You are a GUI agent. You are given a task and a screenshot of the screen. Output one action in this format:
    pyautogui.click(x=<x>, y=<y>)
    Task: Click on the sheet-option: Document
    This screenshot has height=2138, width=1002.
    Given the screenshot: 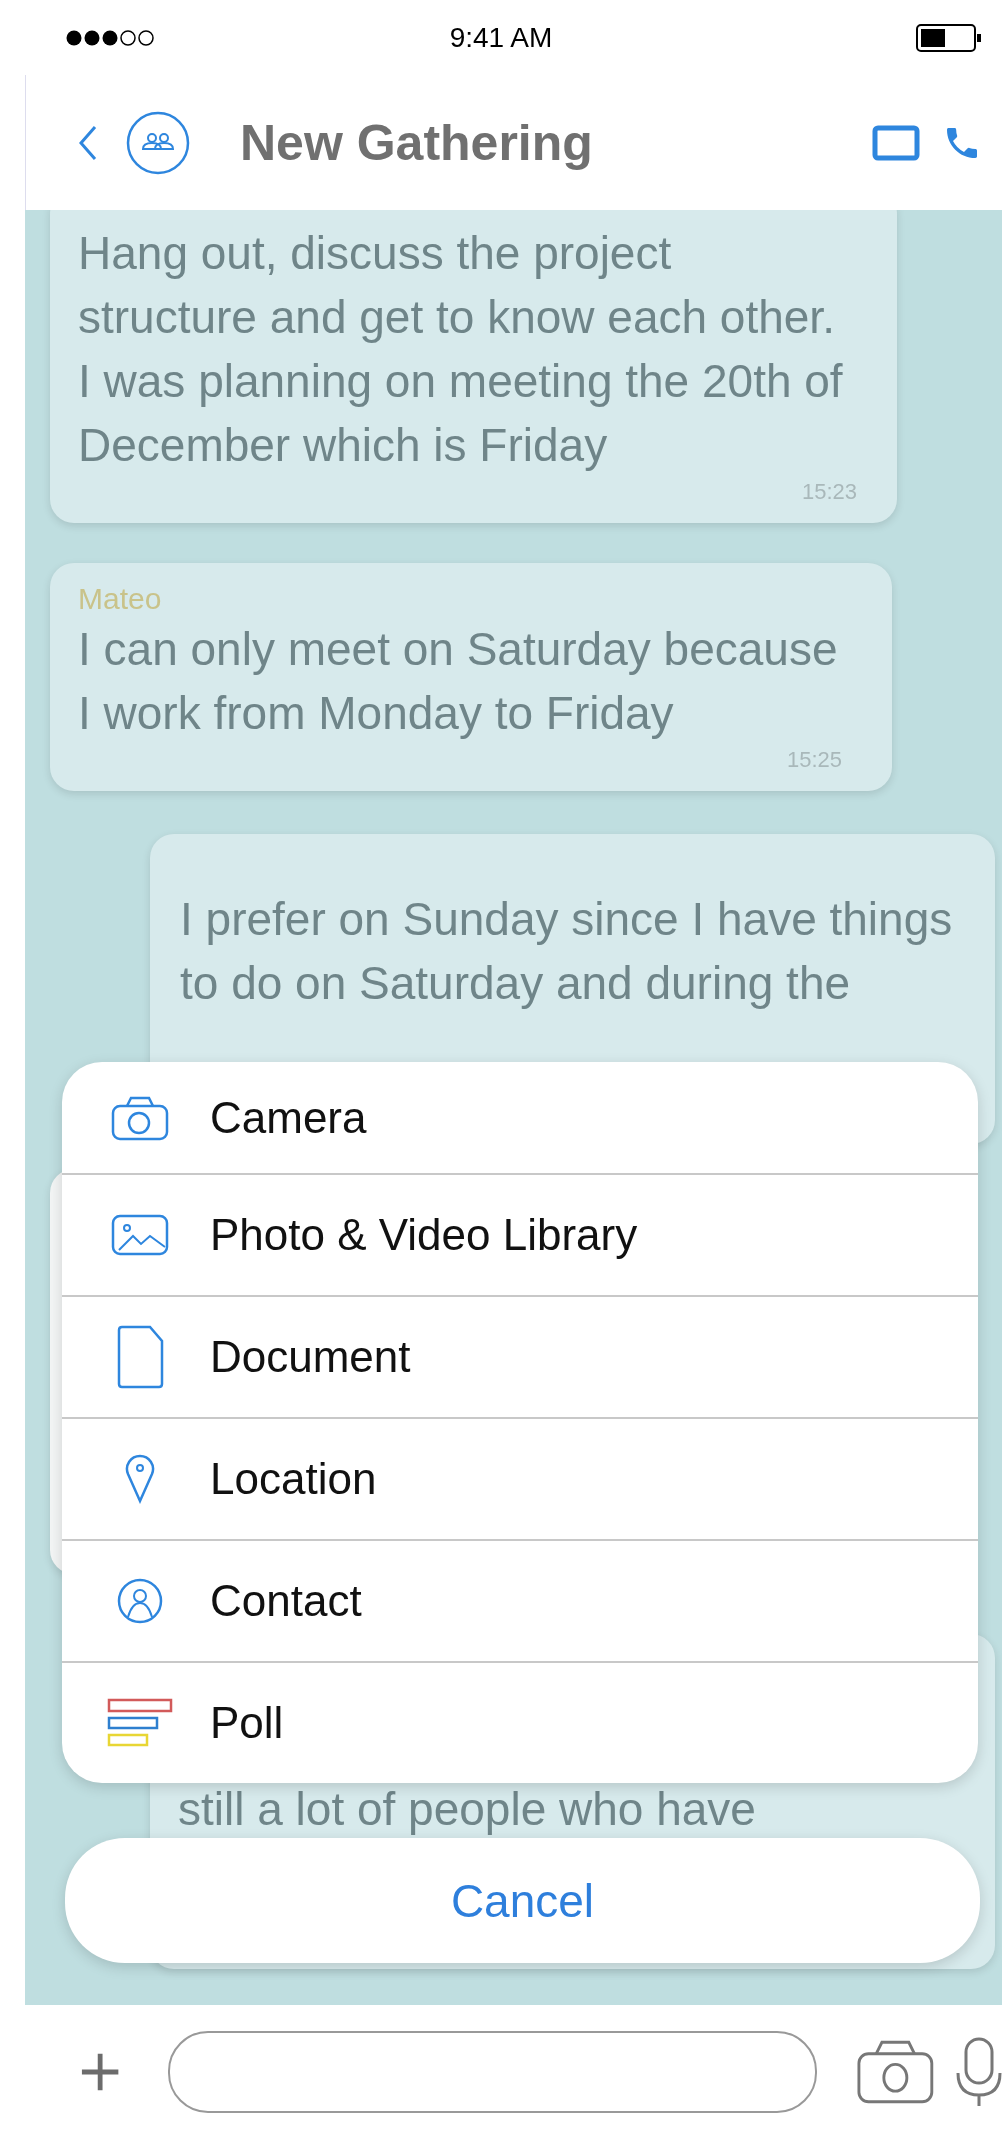 What is the action you would take?
    pyautogui.click(x=520, y=1356)
    